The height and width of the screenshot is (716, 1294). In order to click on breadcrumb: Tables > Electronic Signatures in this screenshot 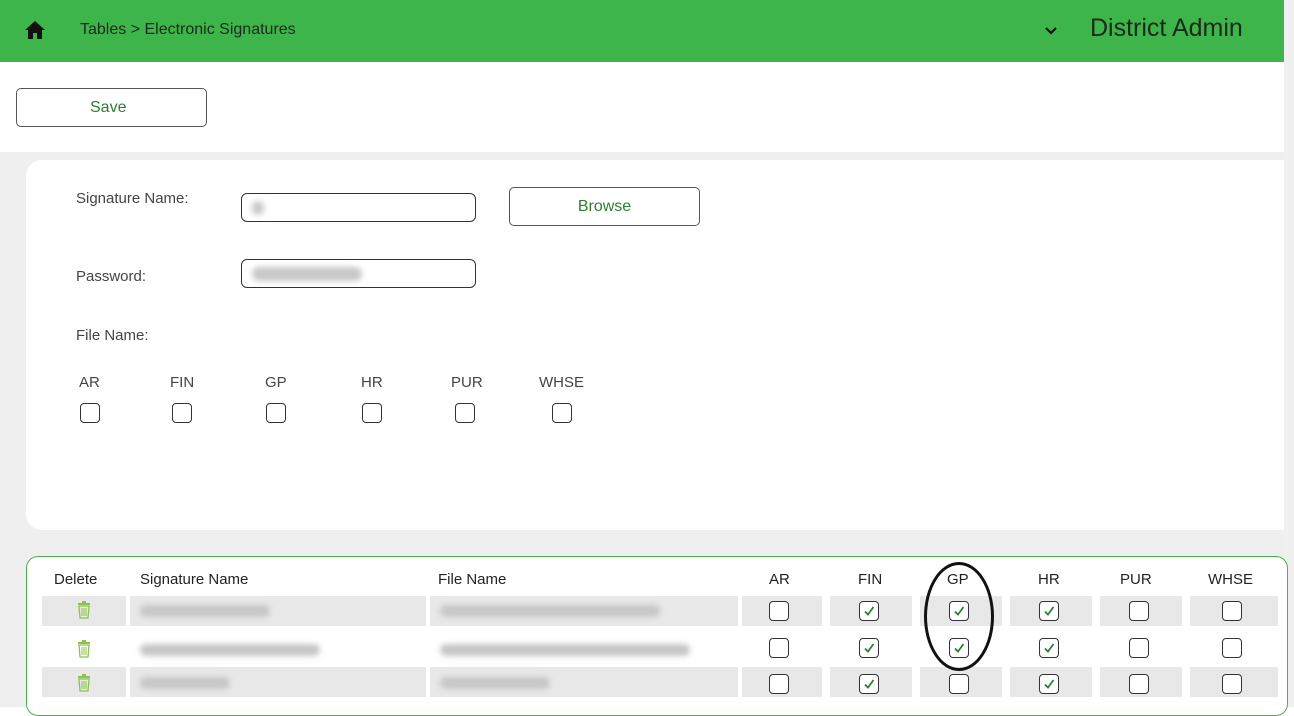, I will do `click(188, 29)`.